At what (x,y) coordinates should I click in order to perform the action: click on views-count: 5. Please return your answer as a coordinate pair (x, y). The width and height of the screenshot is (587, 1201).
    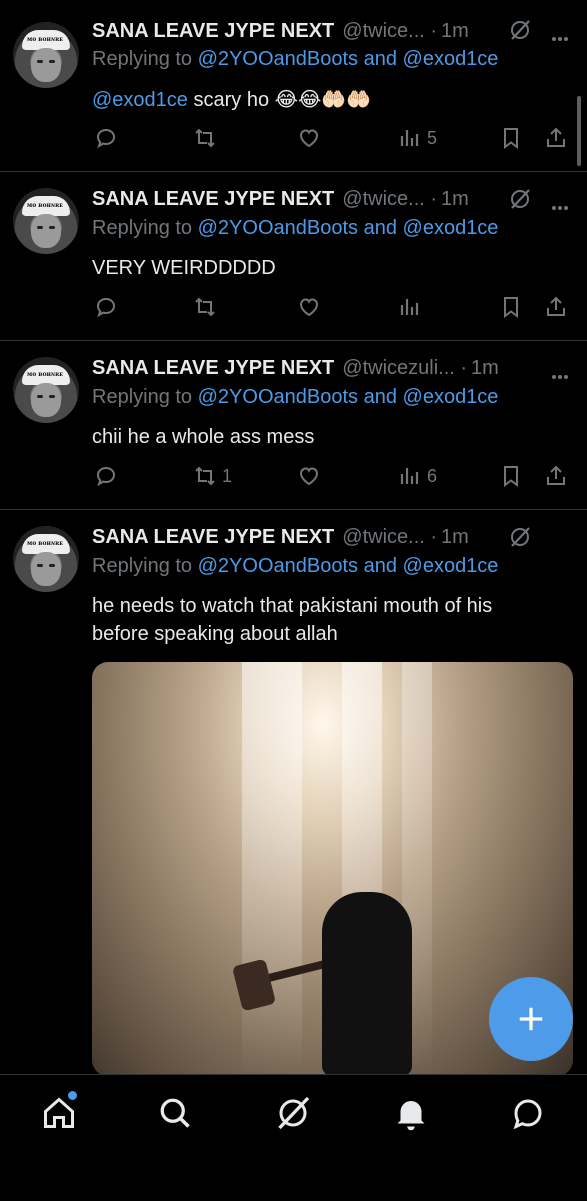
    Looking at the image, I should click on (432, 137).